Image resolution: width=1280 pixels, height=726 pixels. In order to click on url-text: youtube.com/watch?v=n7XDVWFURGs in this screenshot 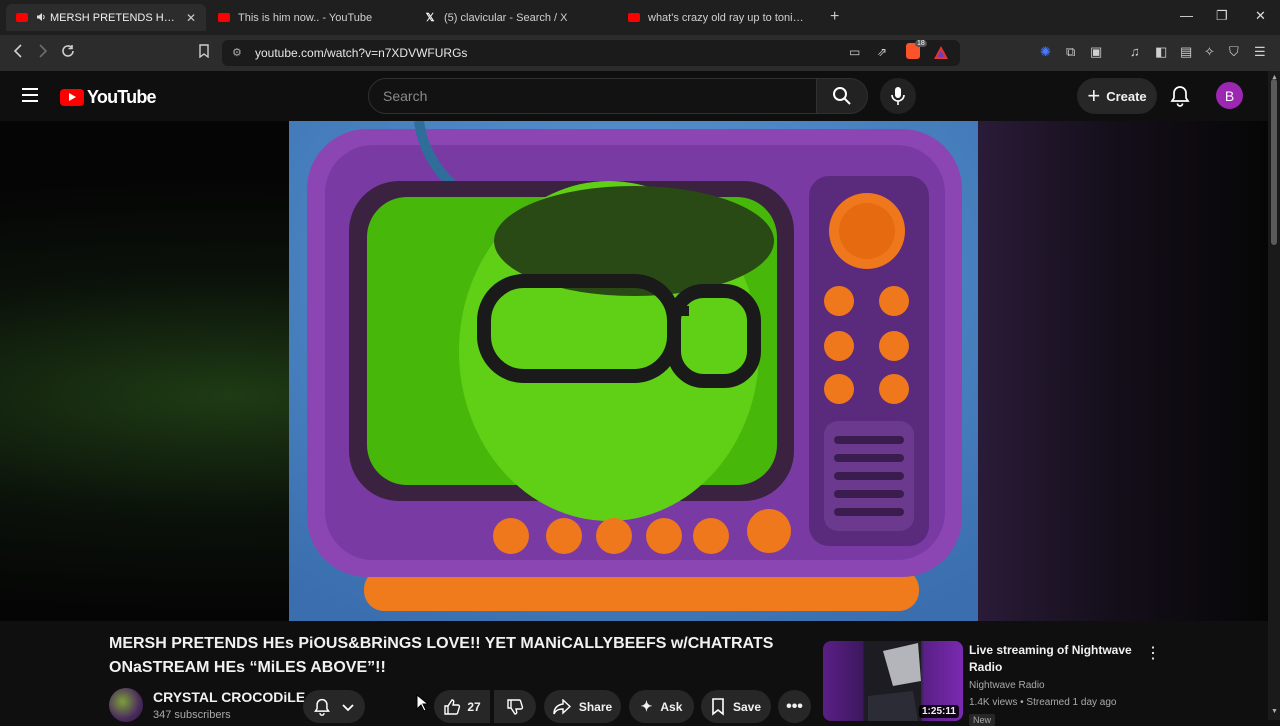, I will do `click(361, 53)`.